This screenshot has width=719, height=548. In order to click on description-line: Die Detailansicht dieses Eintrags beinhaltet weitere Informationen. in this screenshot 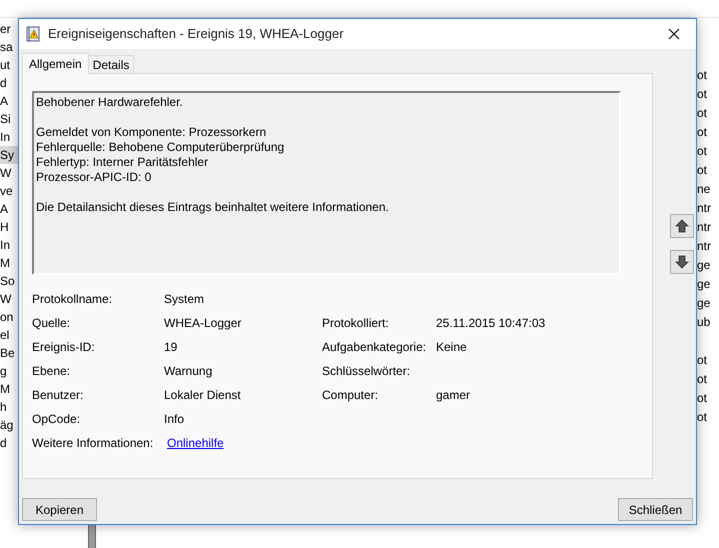, I will do `click(213, 207)`.